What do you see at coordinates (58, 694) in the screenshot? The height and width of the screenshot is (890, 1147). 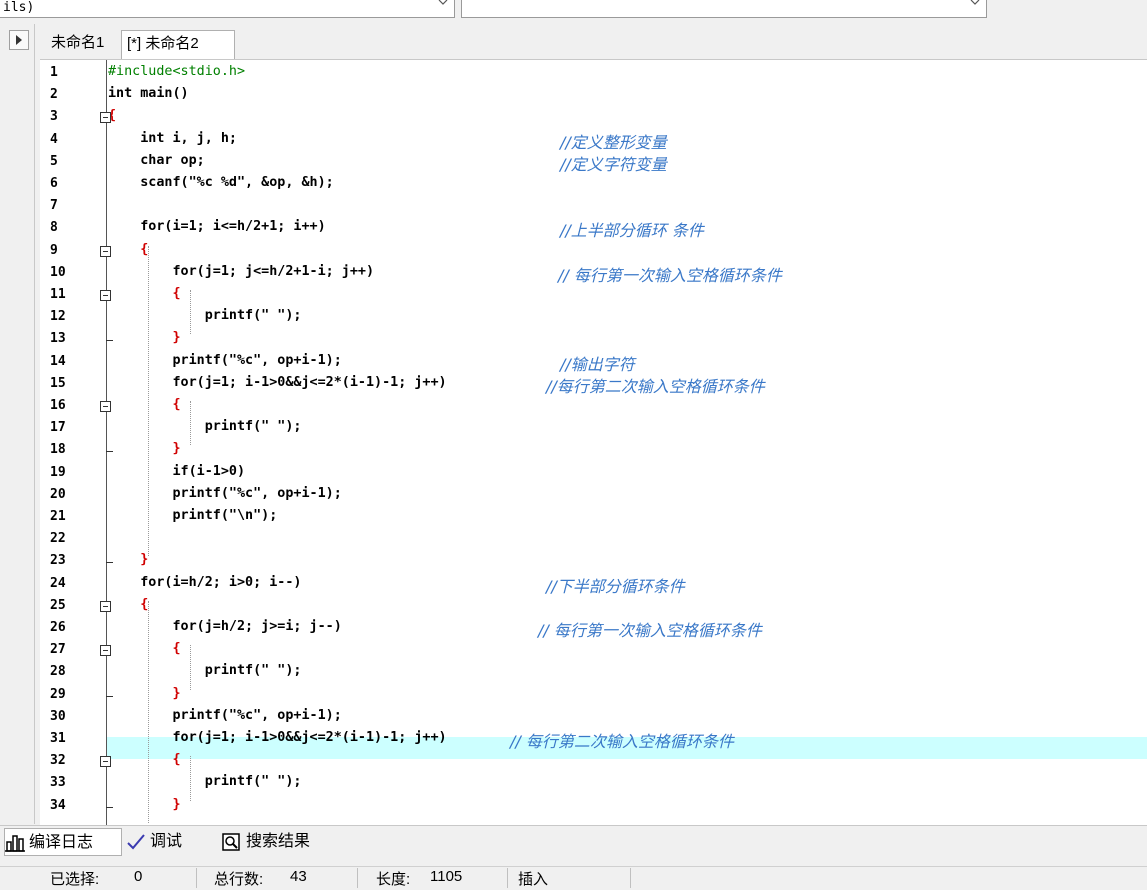 I see `line-number: 29` at bounding box center [58, 694].